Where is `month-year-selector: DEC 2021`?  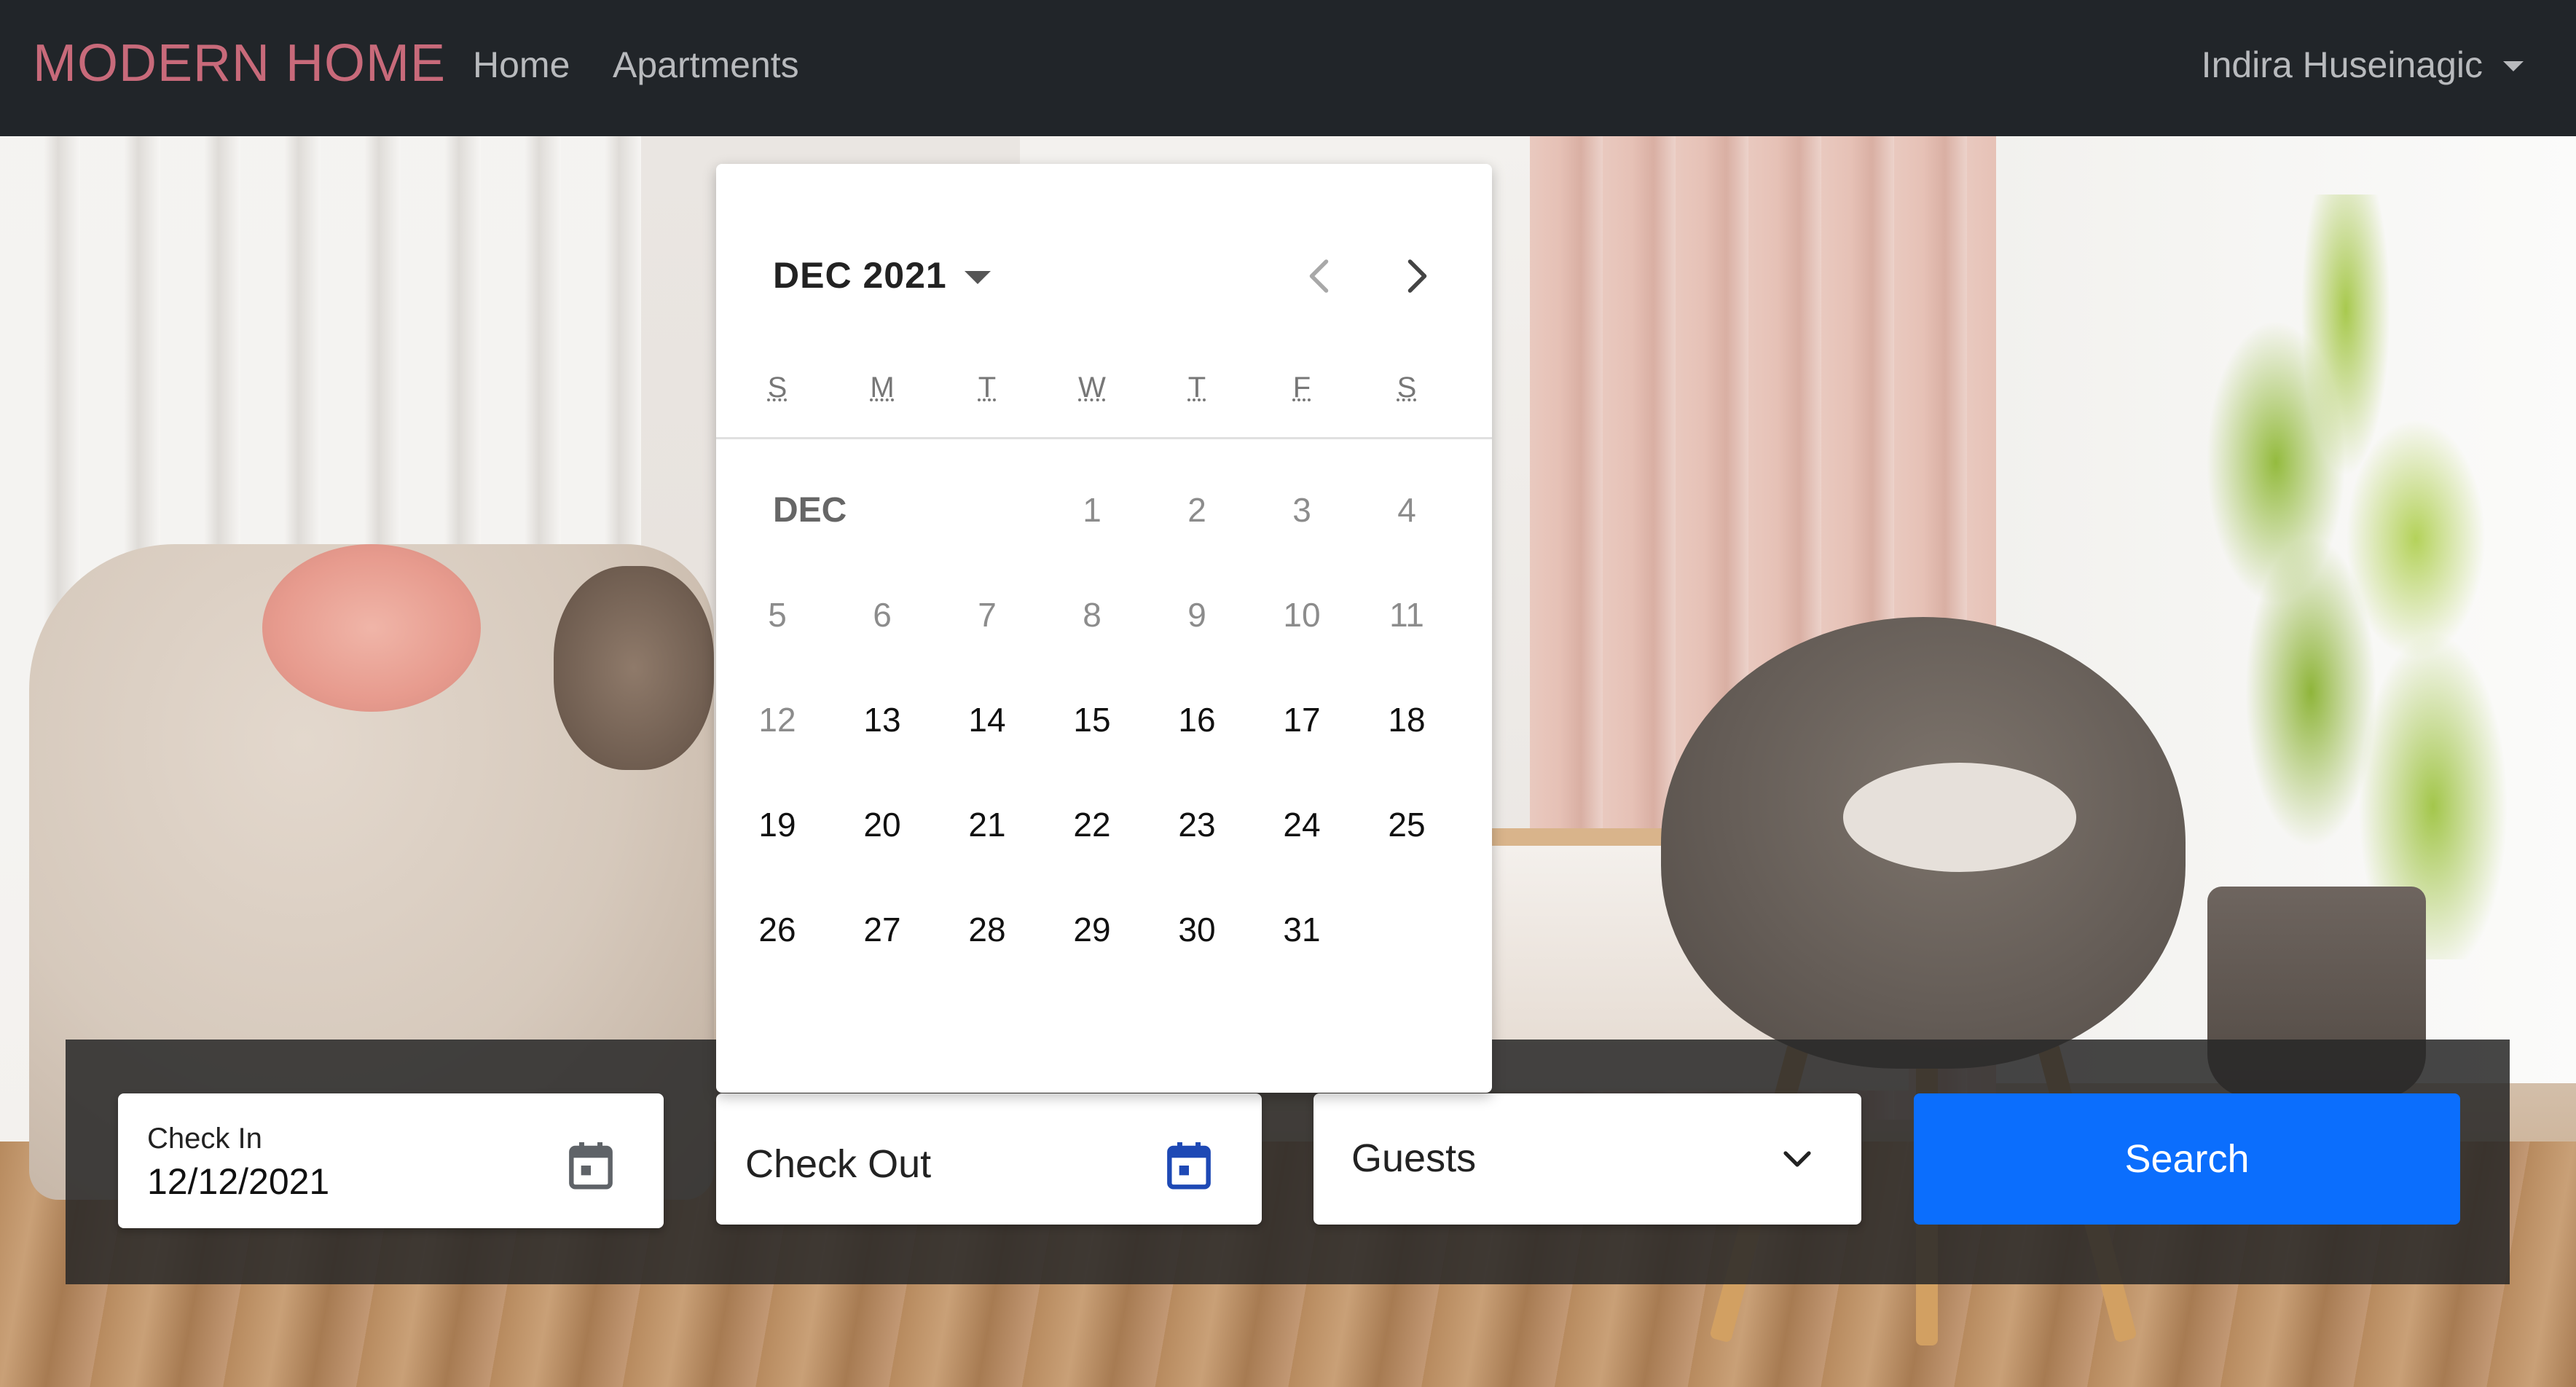
month-year-selector: DEC 2021 is located at coordinates (882, 275).